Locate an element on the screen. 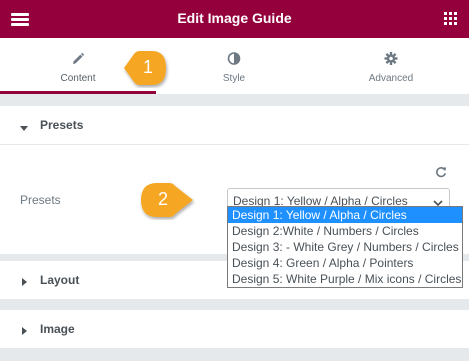  refresh-icon is located at coordinates (441, 174).